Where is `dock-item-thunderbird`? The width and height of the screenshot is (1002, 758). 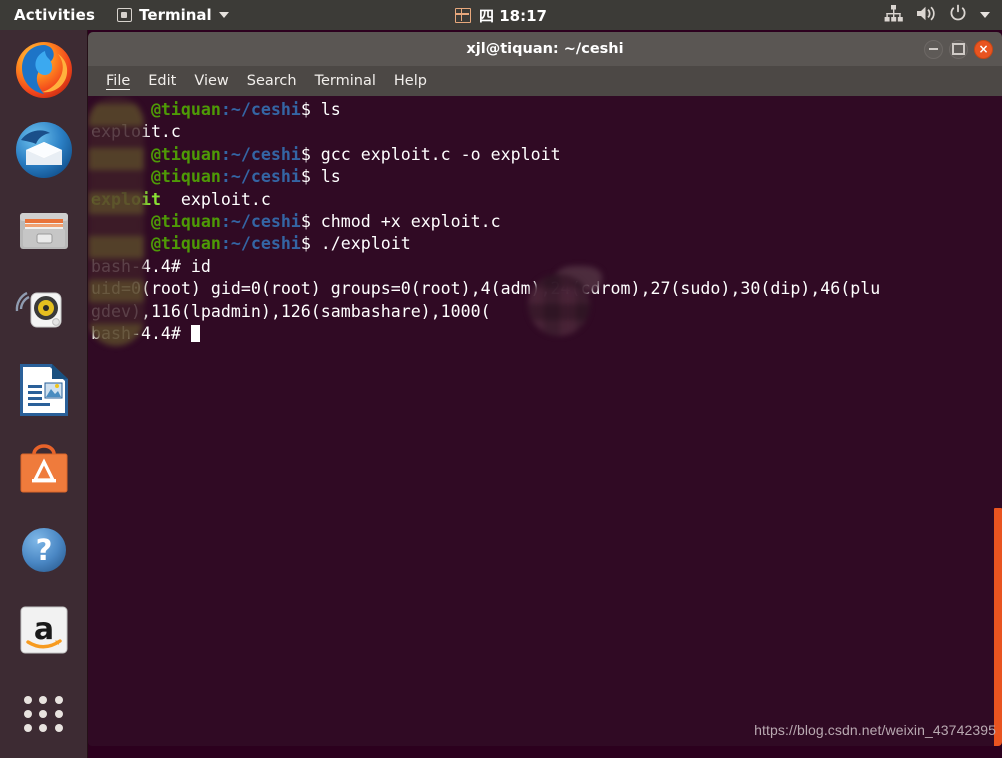
dock-item-thunderbird is located at coordinates (44, 150).